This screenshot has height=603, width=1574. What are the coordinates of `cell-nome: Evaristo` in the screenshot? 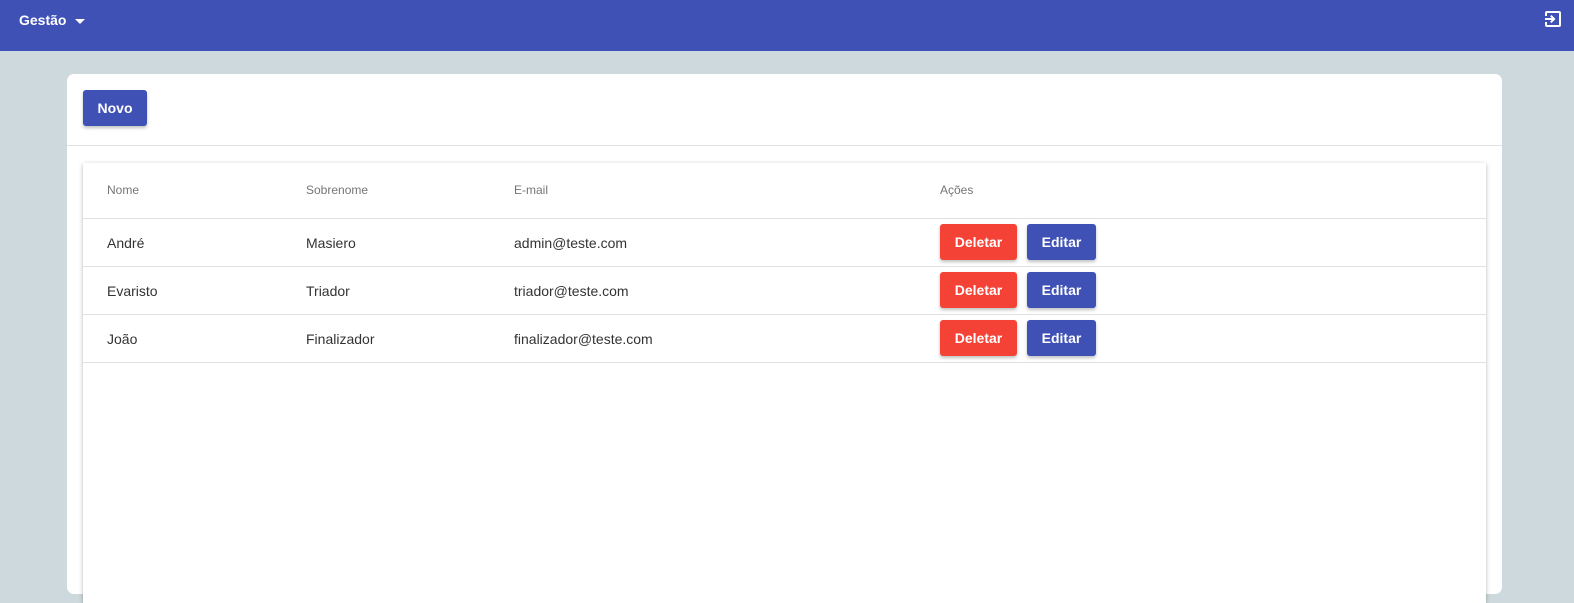 It's located at (132, 291).